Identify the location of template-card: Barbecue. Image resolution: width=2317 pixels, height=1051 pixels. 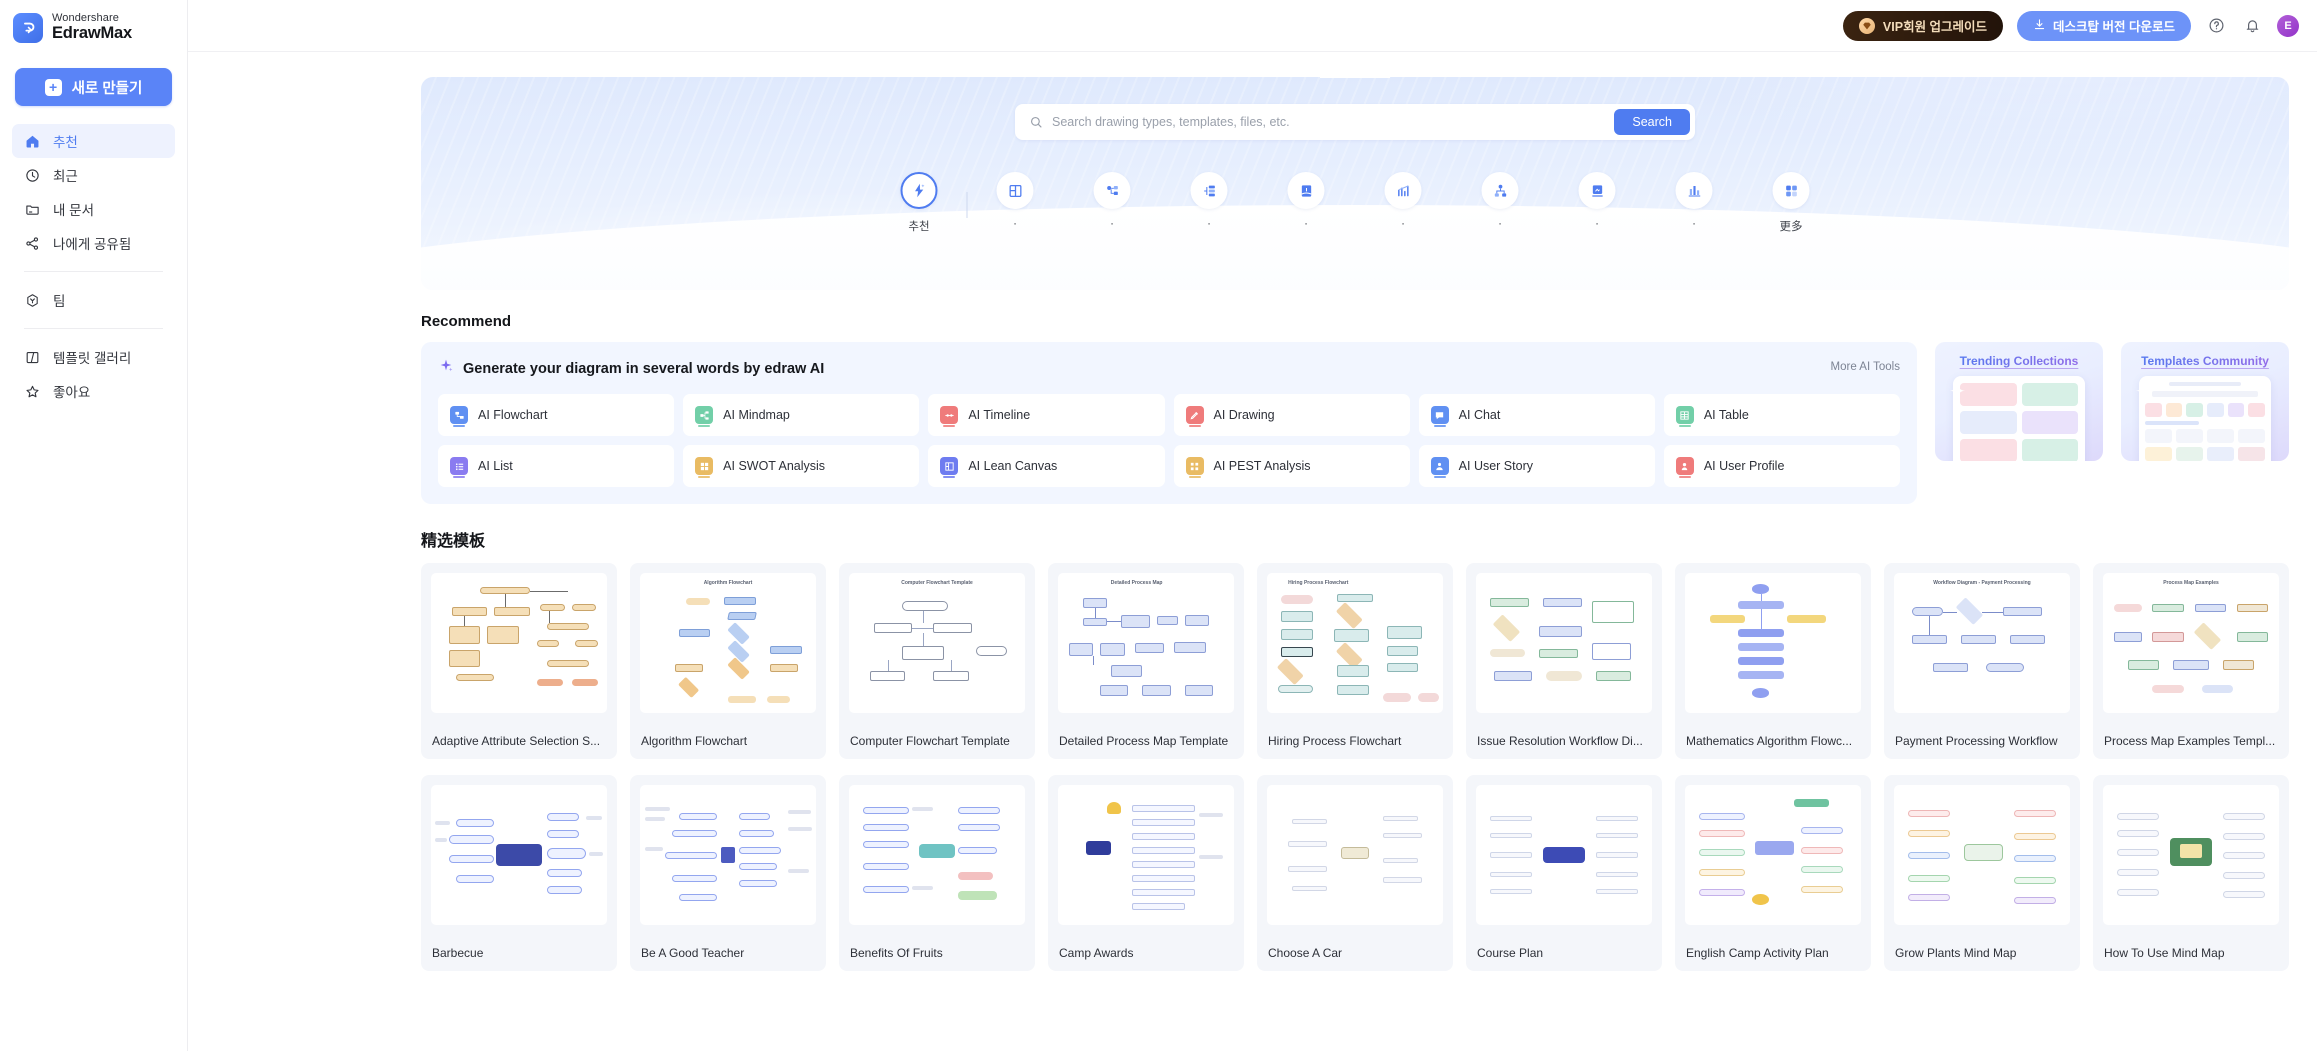
(519, 873).